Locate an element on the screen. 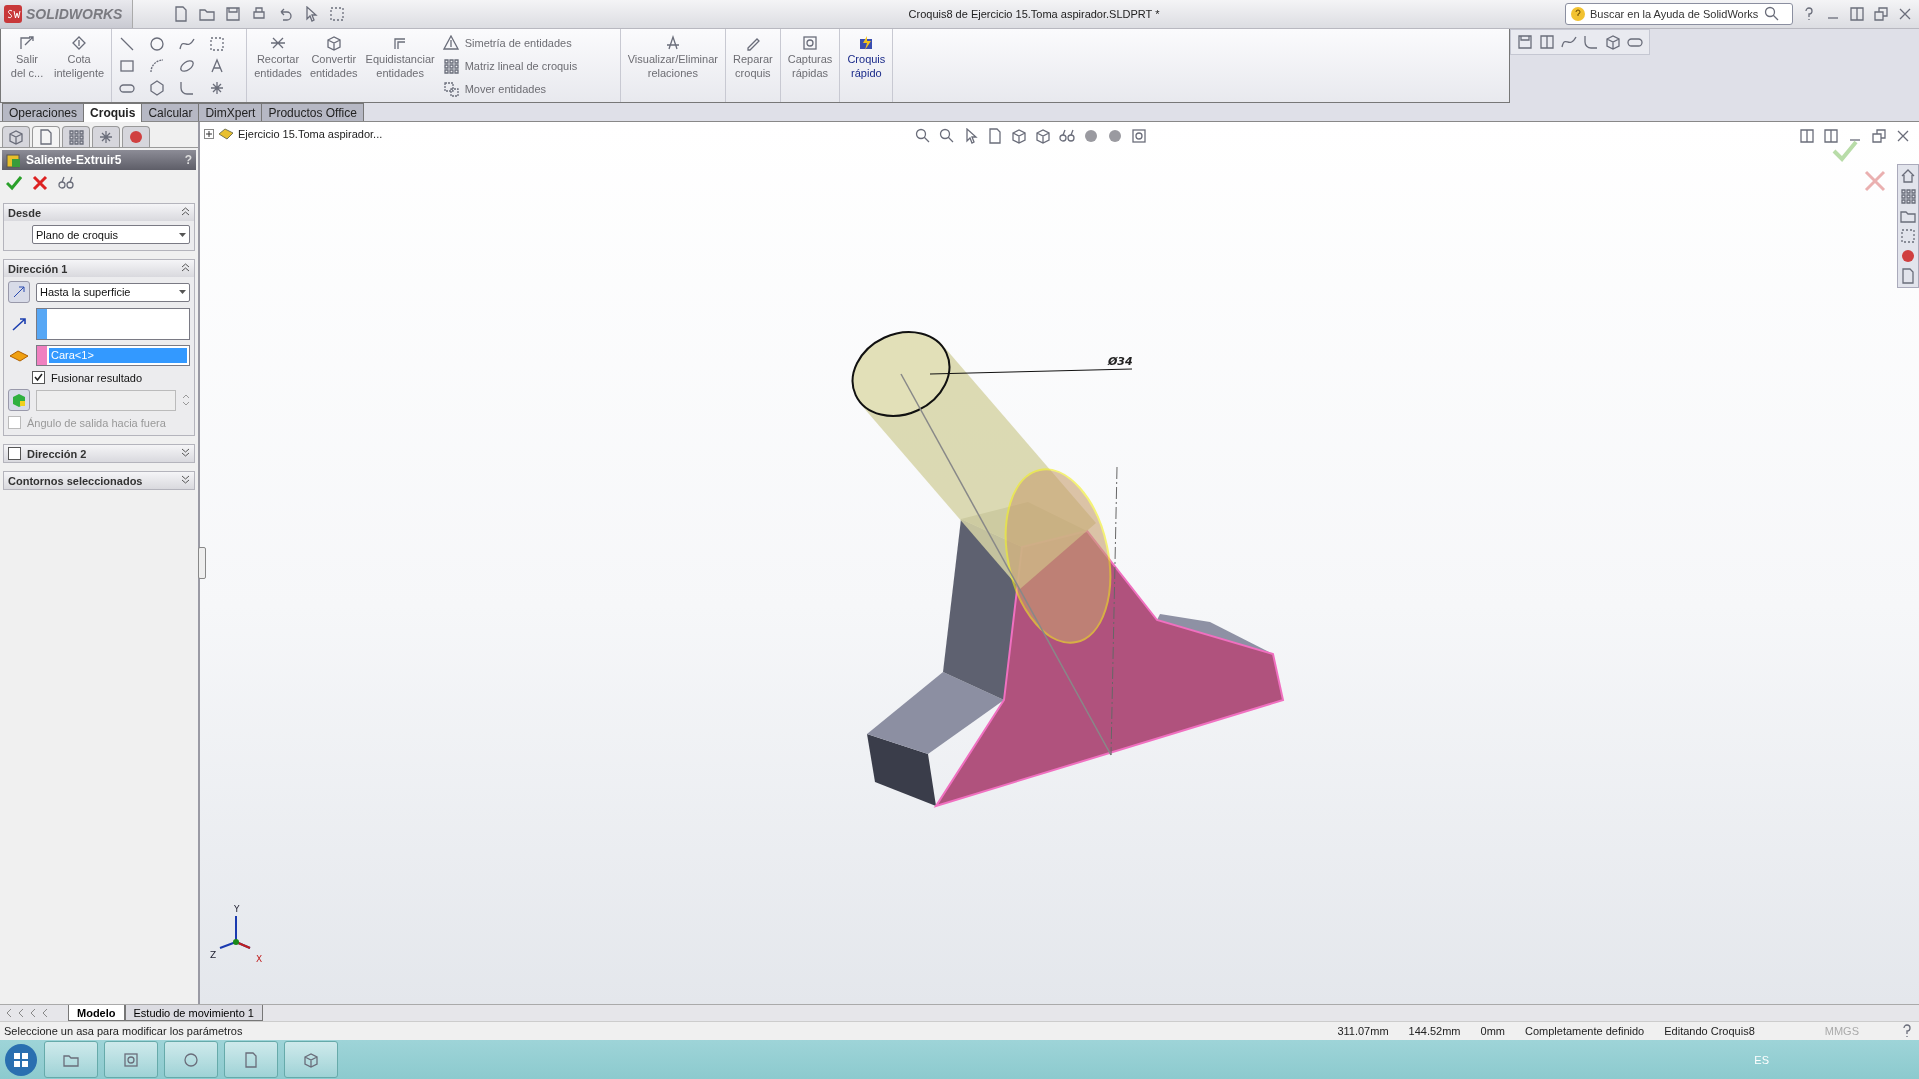  ribbon-button: Recortar entidades is located at coordinates (278, 65).